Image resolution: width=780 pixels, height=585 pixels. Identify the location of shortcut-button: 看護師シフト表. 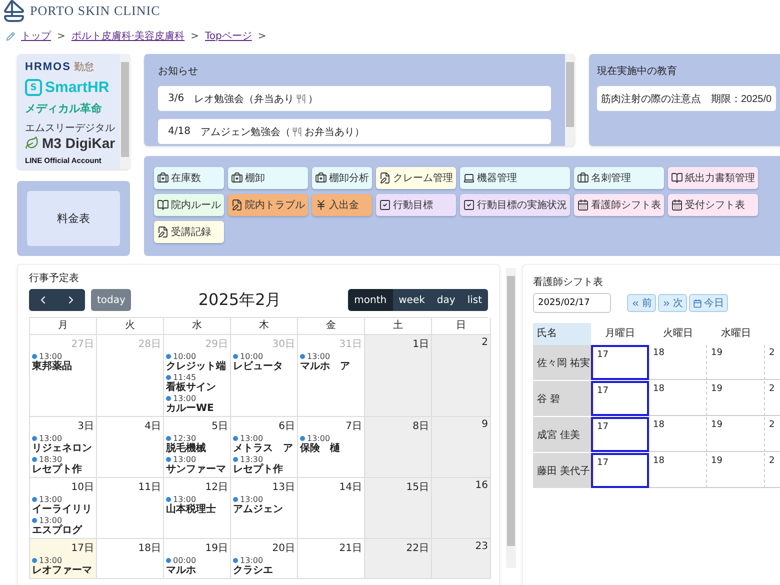
(619, 205).